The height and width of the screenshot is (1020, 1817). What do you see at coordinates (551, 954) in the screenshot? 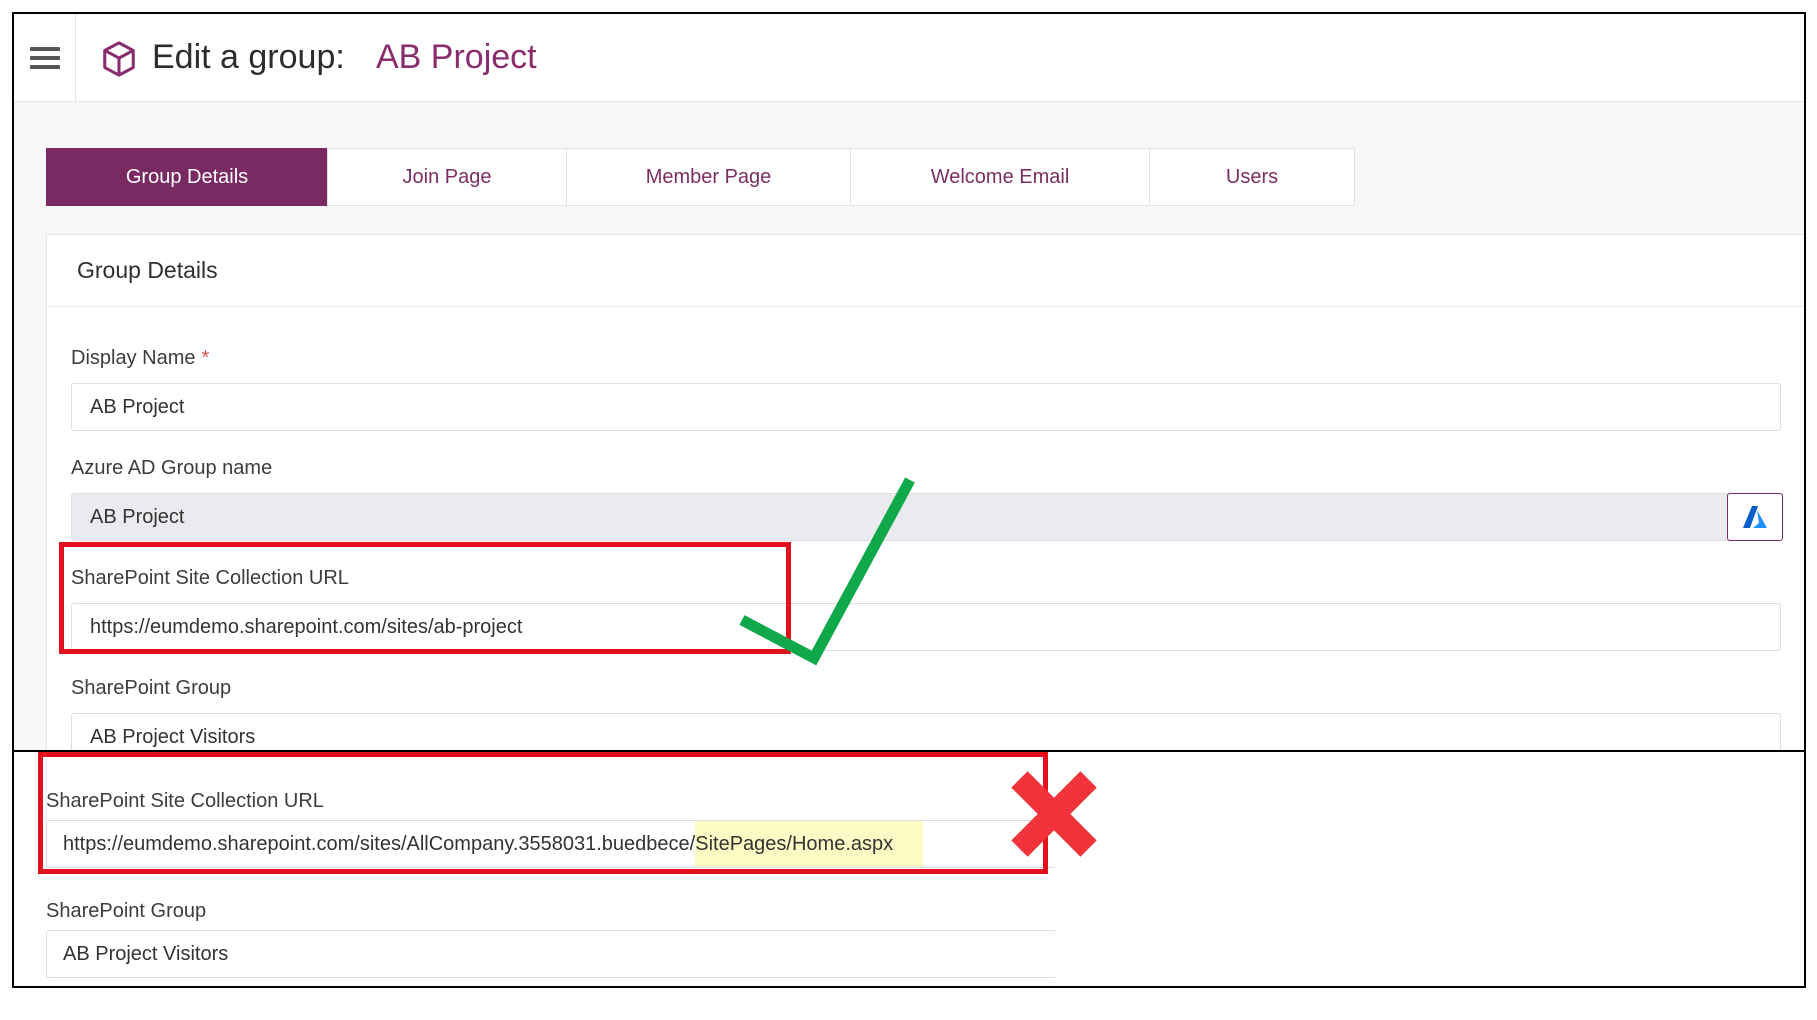
I see `bad-sp-group-input: AB Project Visitors` at bounding box center [551, 954].